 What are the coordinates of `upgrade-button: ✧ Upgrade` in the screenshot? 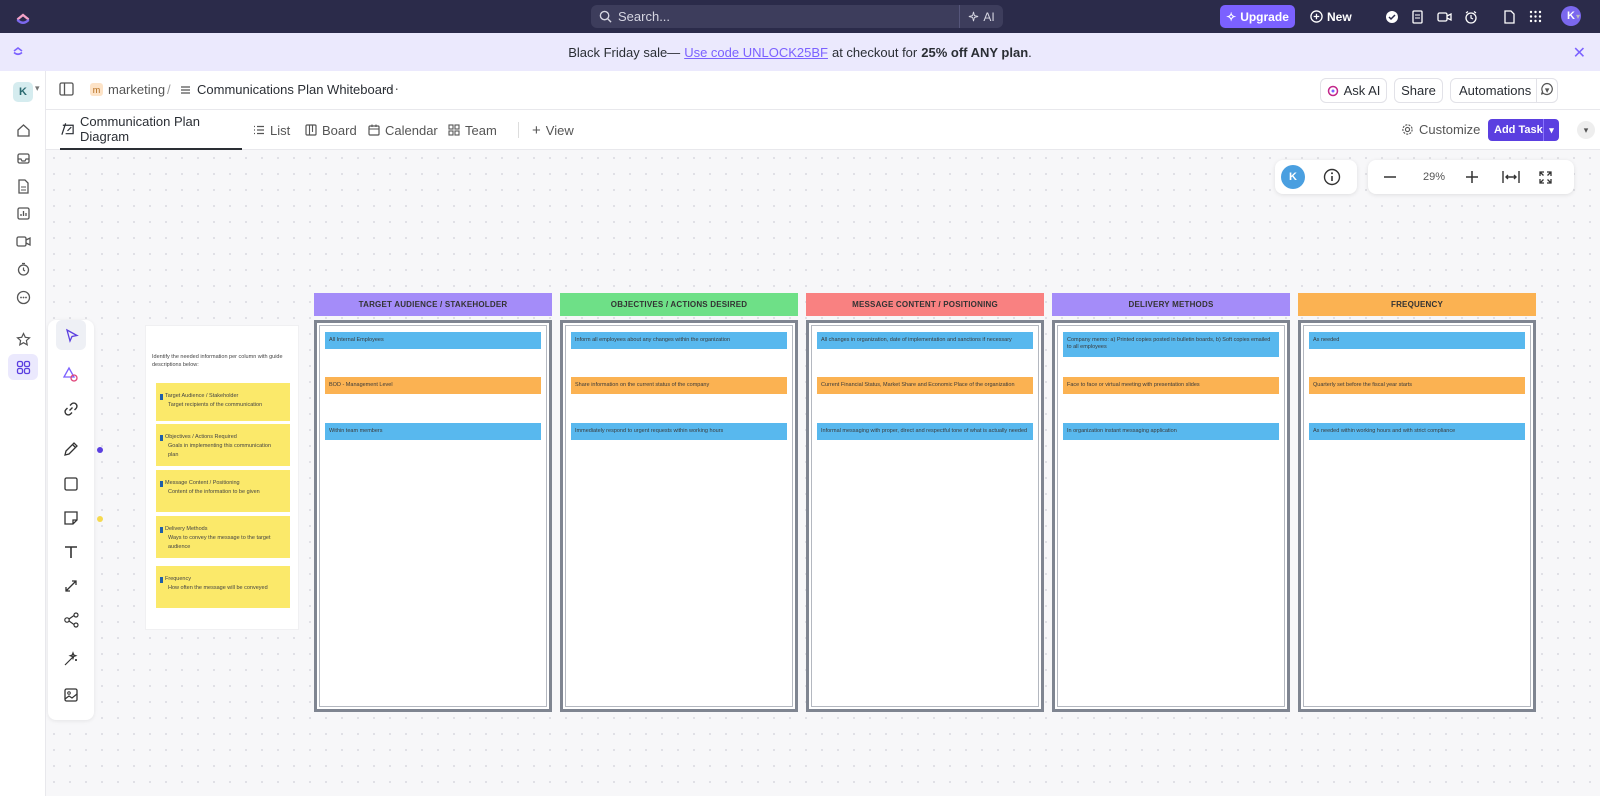 It's located at (1257, 16).